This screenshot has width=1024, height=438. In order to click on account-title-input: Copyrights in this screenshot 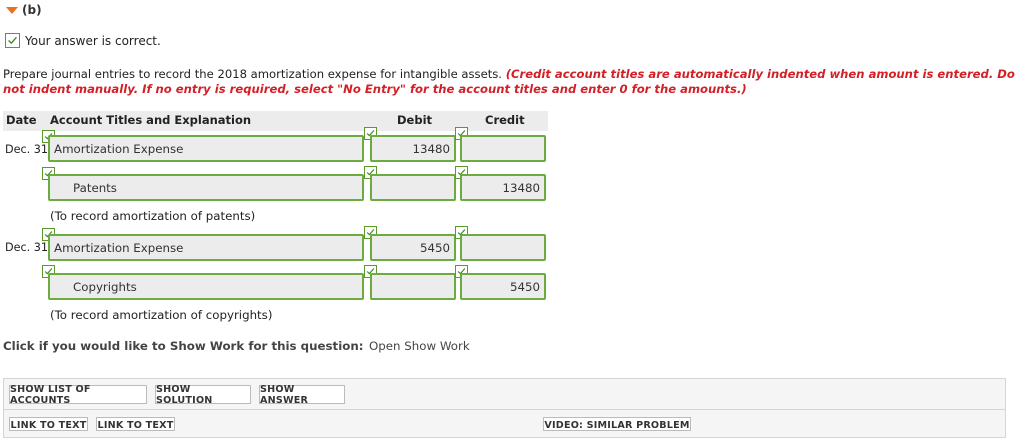, I will do `click(206, 286)`.